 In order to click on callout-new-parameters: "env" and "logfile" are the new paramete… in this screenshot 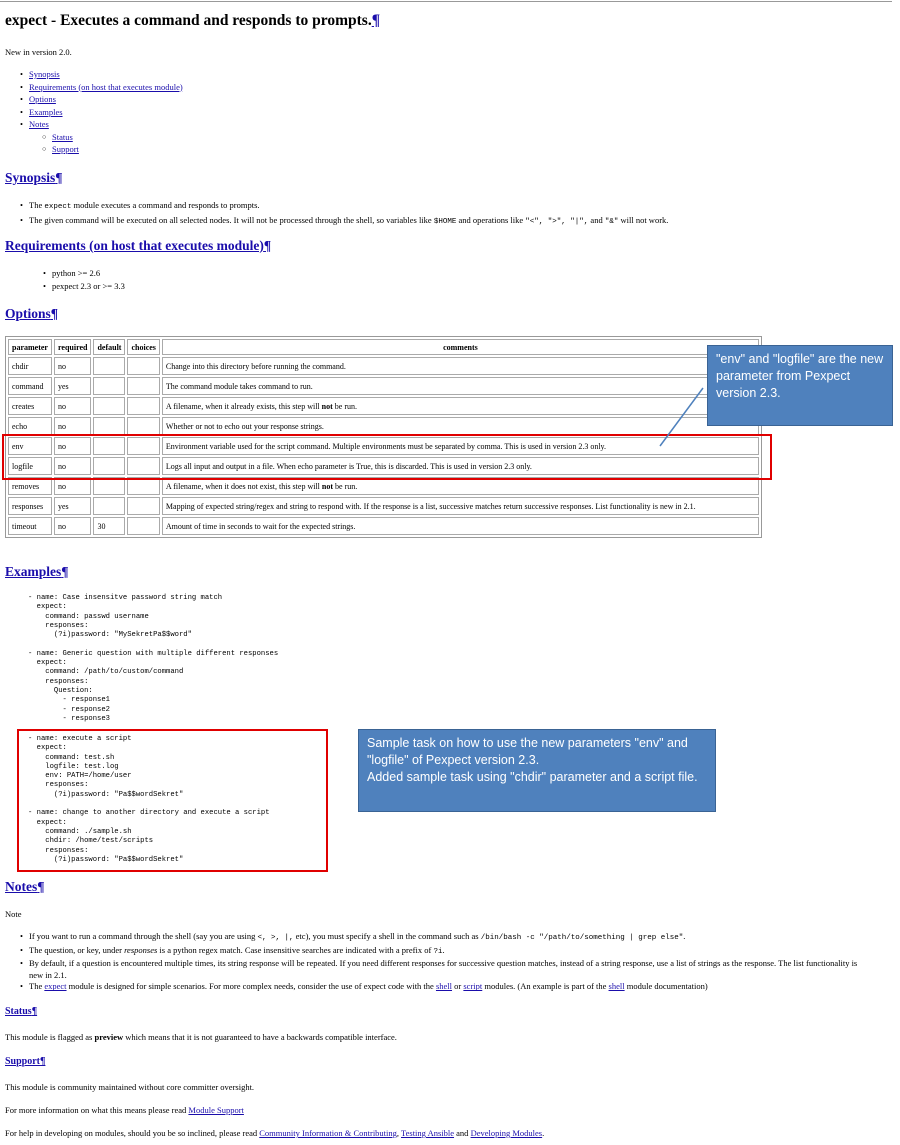, I will do `click(800, 385)`.